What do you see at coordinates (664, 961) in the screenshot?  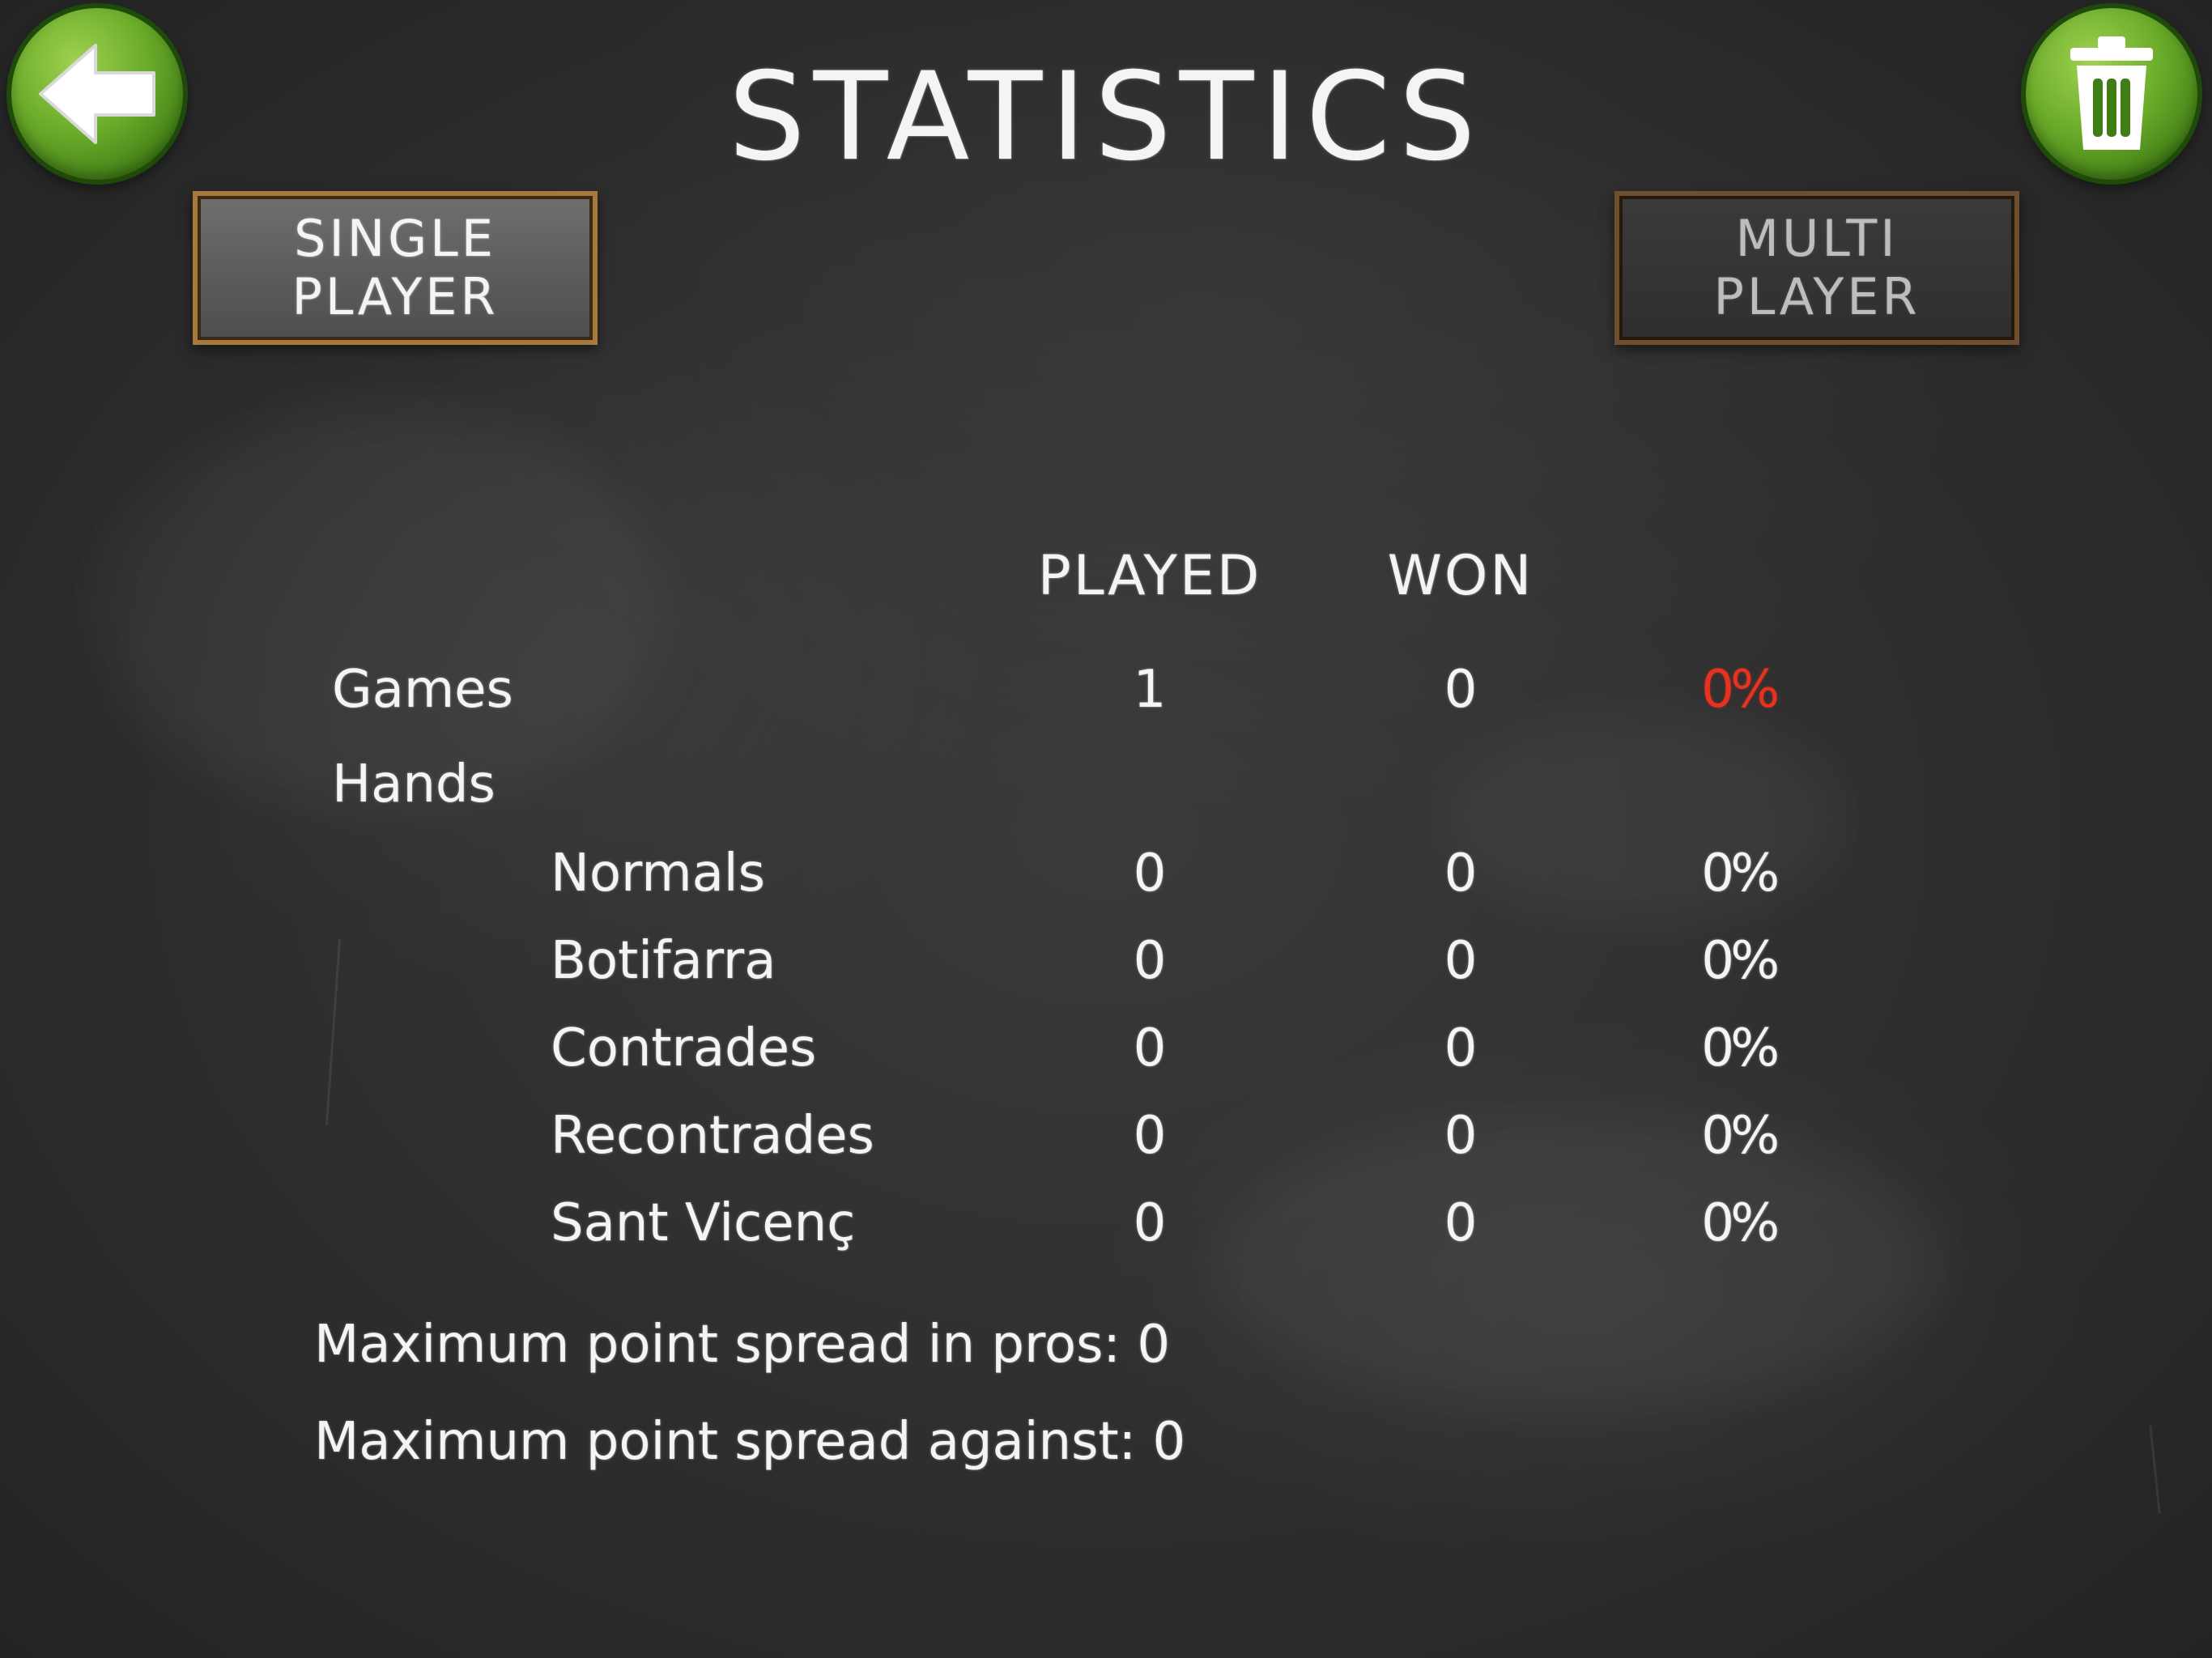 I see `row-label: Botifarra` at bounding box center [664, 961].